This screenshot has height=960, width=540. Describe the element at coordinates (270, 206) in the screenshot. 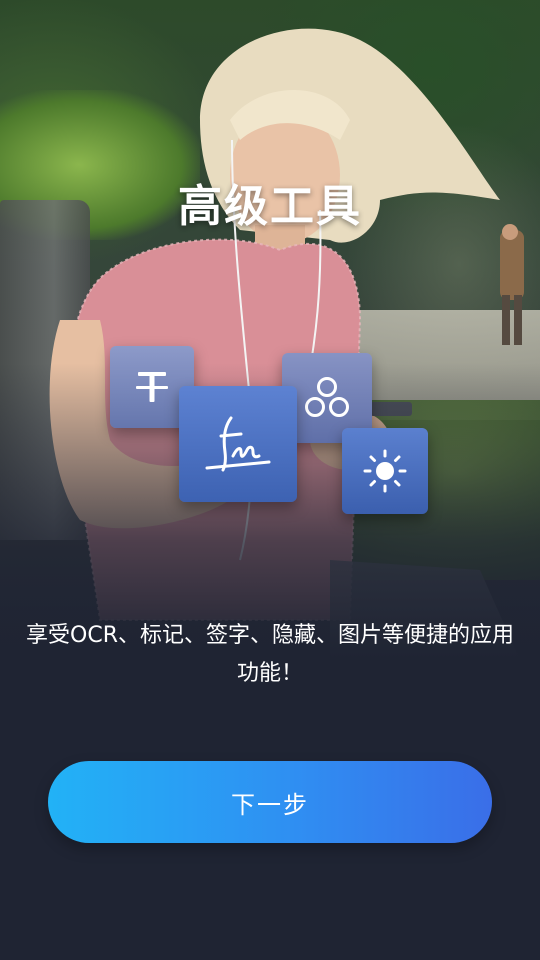

I see `page-title: 高级工具` at that location.